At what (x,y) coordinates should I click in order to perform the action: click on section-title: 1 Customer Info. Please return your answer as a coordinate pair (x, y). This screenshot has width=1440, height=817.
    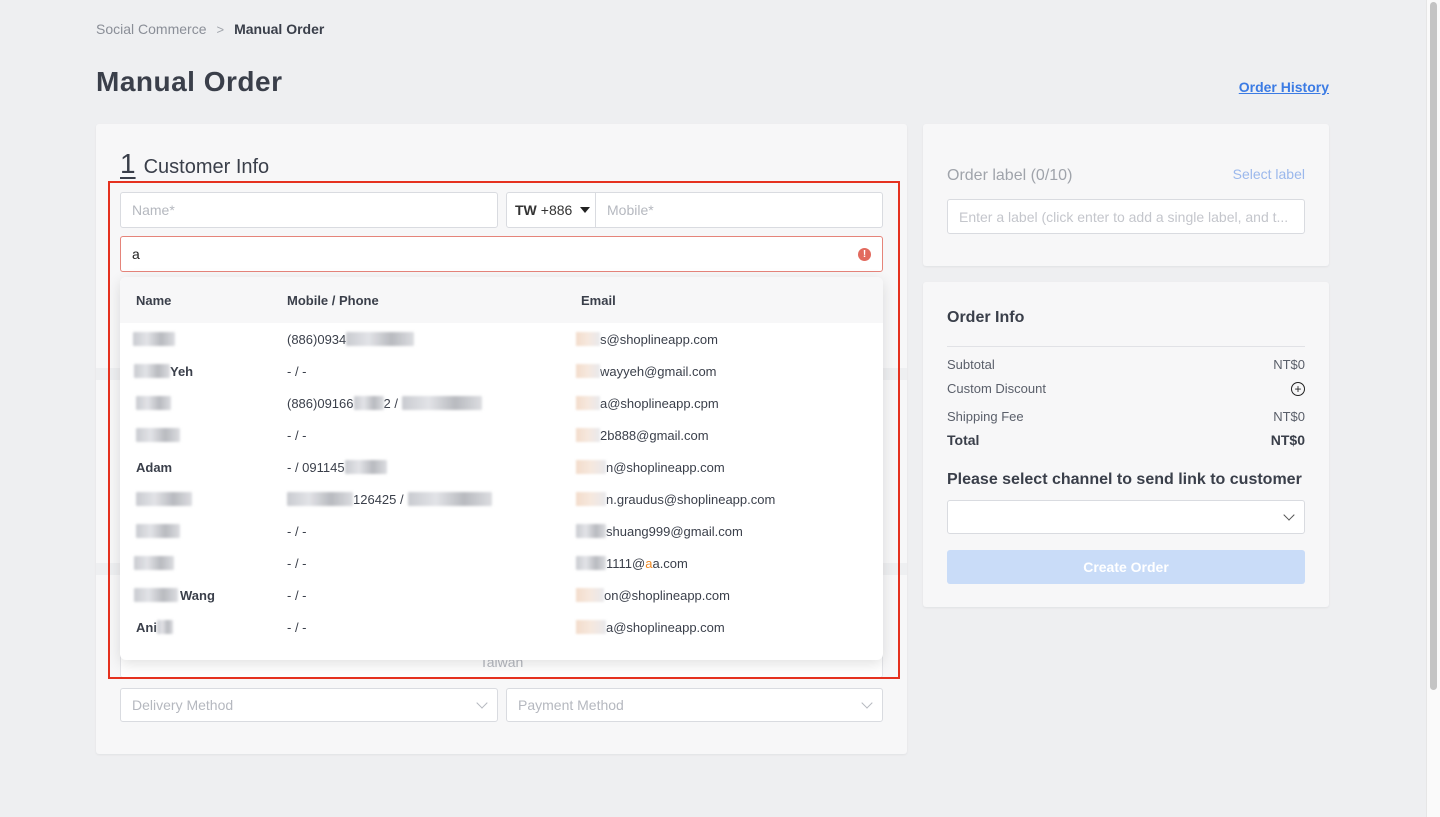
    Looking at the image, I should click on (194, 164).